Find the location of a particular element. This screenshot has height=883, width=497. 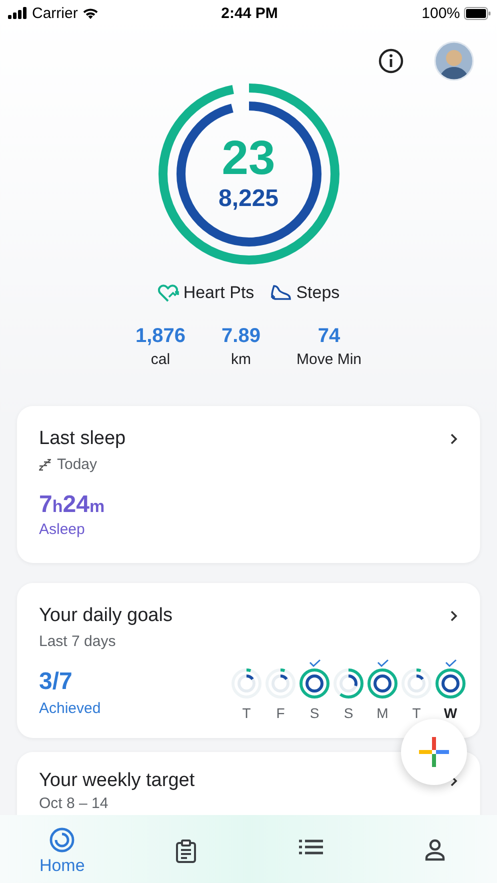

achieved-caption: Achieved is located at coordinates (70, 708).